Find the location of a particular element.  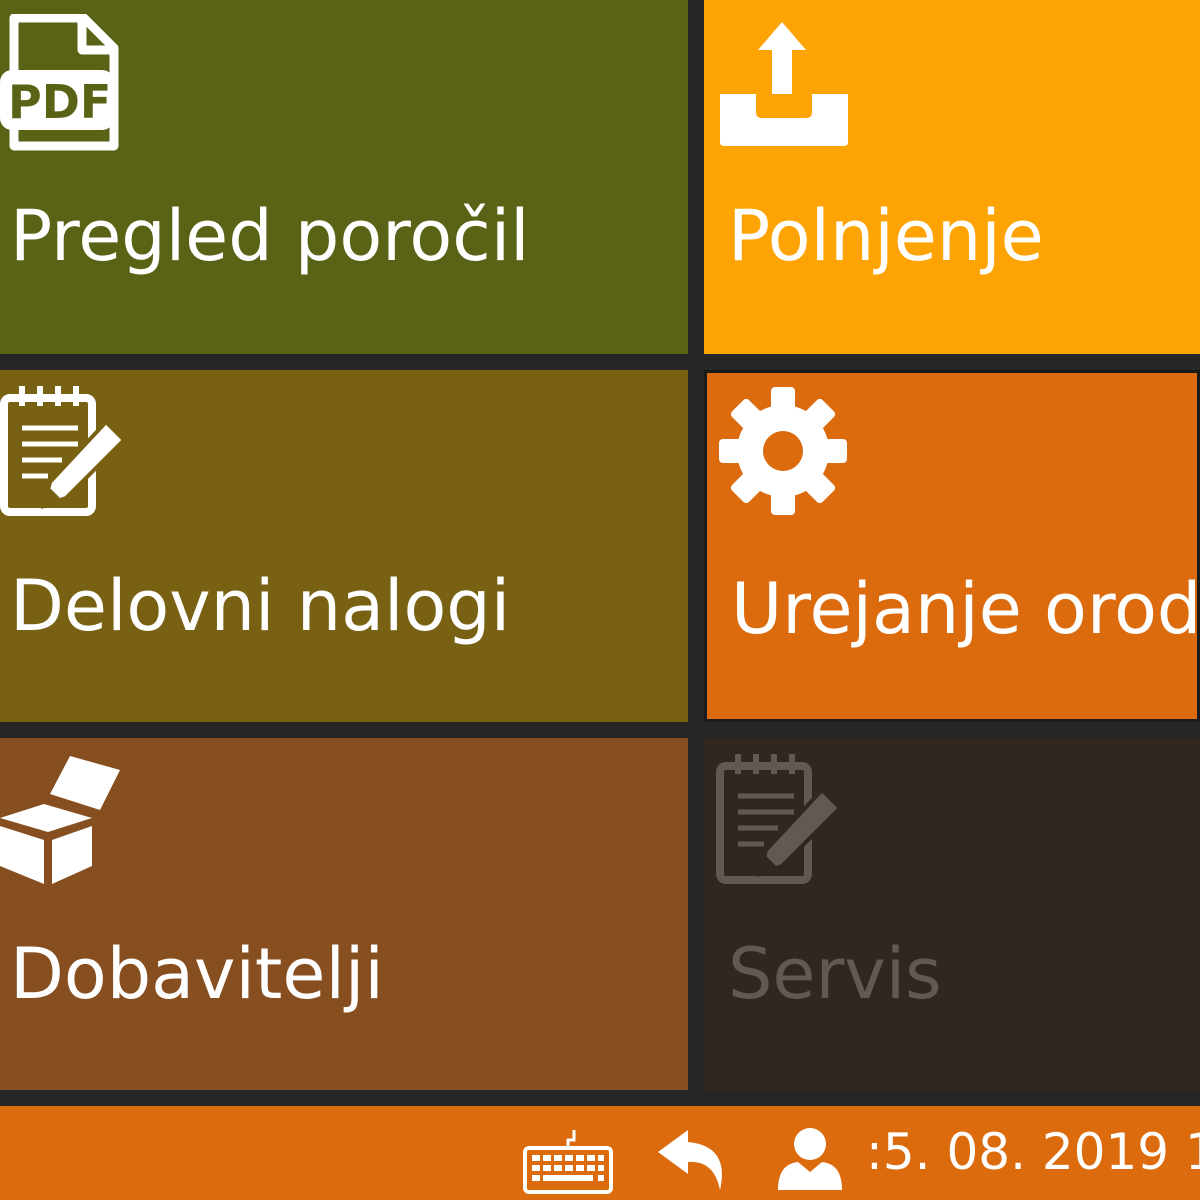

back-arrow-icon is located at coordinates (696, 1161).